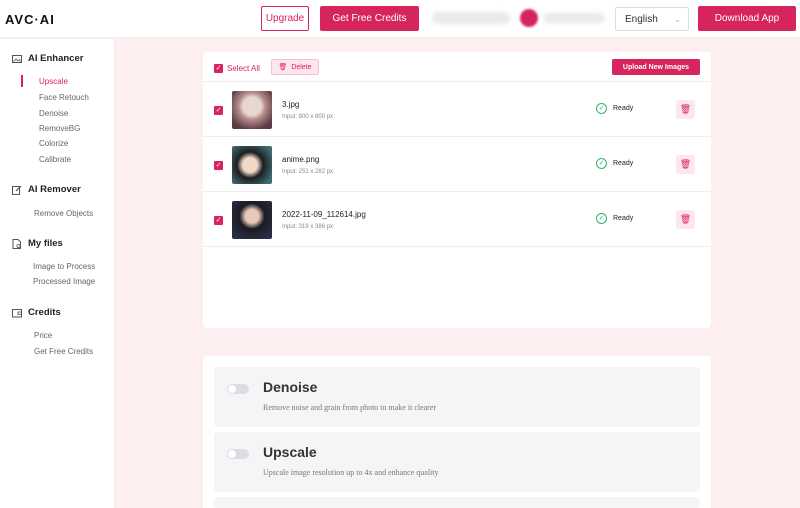  I want to click on sidebar-item-upscale: Upscale, so click(53, 81).